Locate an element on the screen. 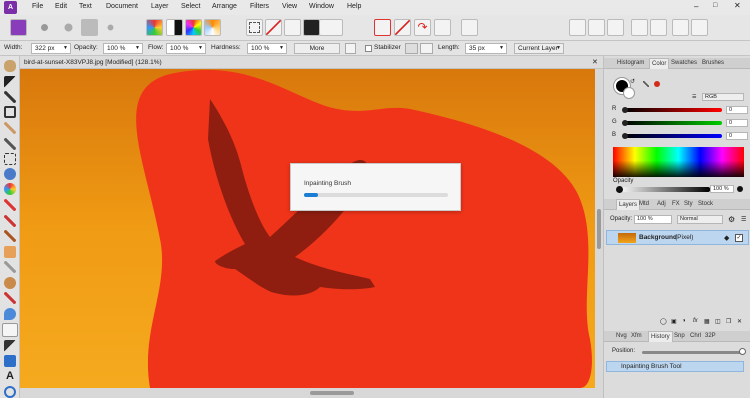  assistant-manager-icon is located at coordinates (469, 27).